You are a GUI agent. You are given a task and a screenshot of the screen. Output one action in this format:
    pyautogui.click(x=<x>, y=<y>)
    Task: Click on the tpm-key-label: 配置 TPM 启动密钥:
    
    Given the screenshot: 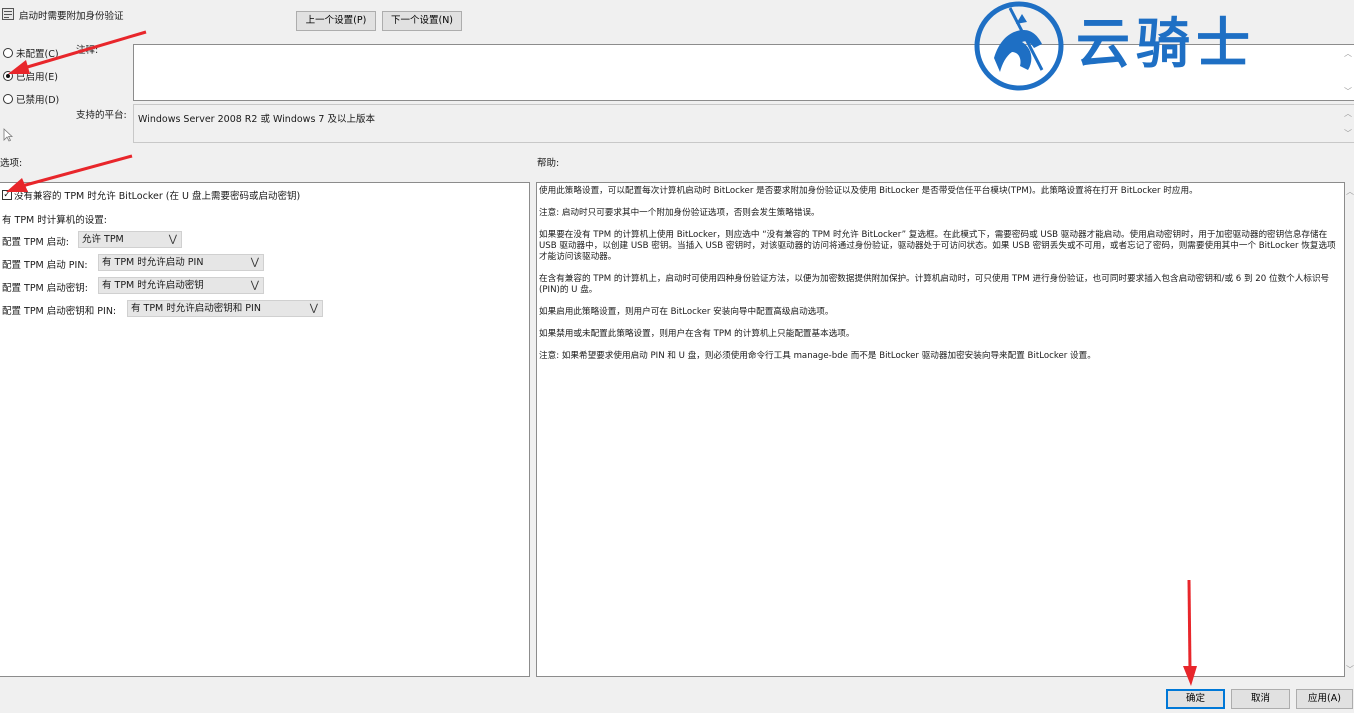 What is the action you would take?
    pyautogui.click(x=45, y=288)
    